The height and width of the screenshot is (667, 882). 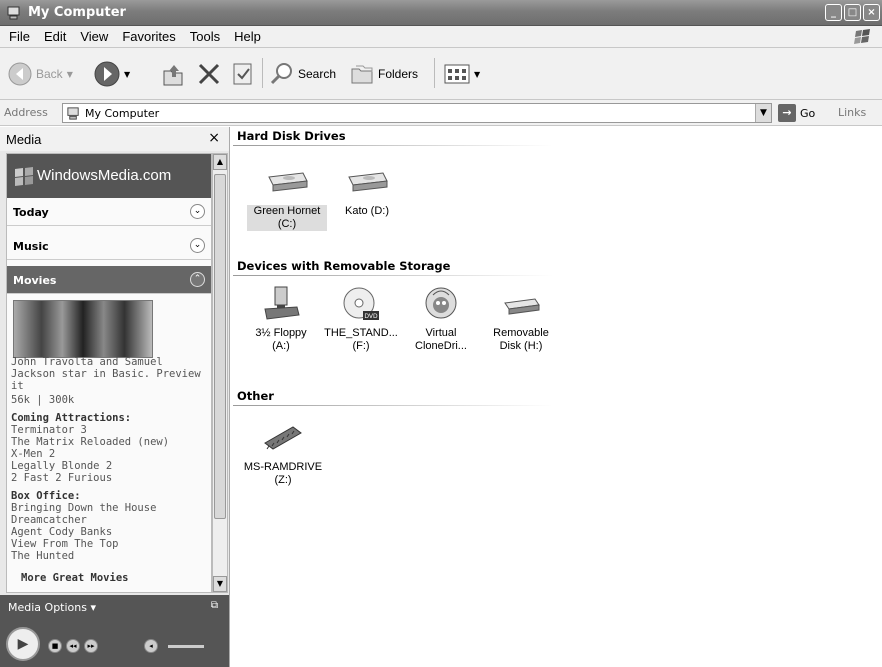 What do you see at coordinates (94, 36) in the screenshot?
I see `menu-view: View` at bounding box center [94, 36].